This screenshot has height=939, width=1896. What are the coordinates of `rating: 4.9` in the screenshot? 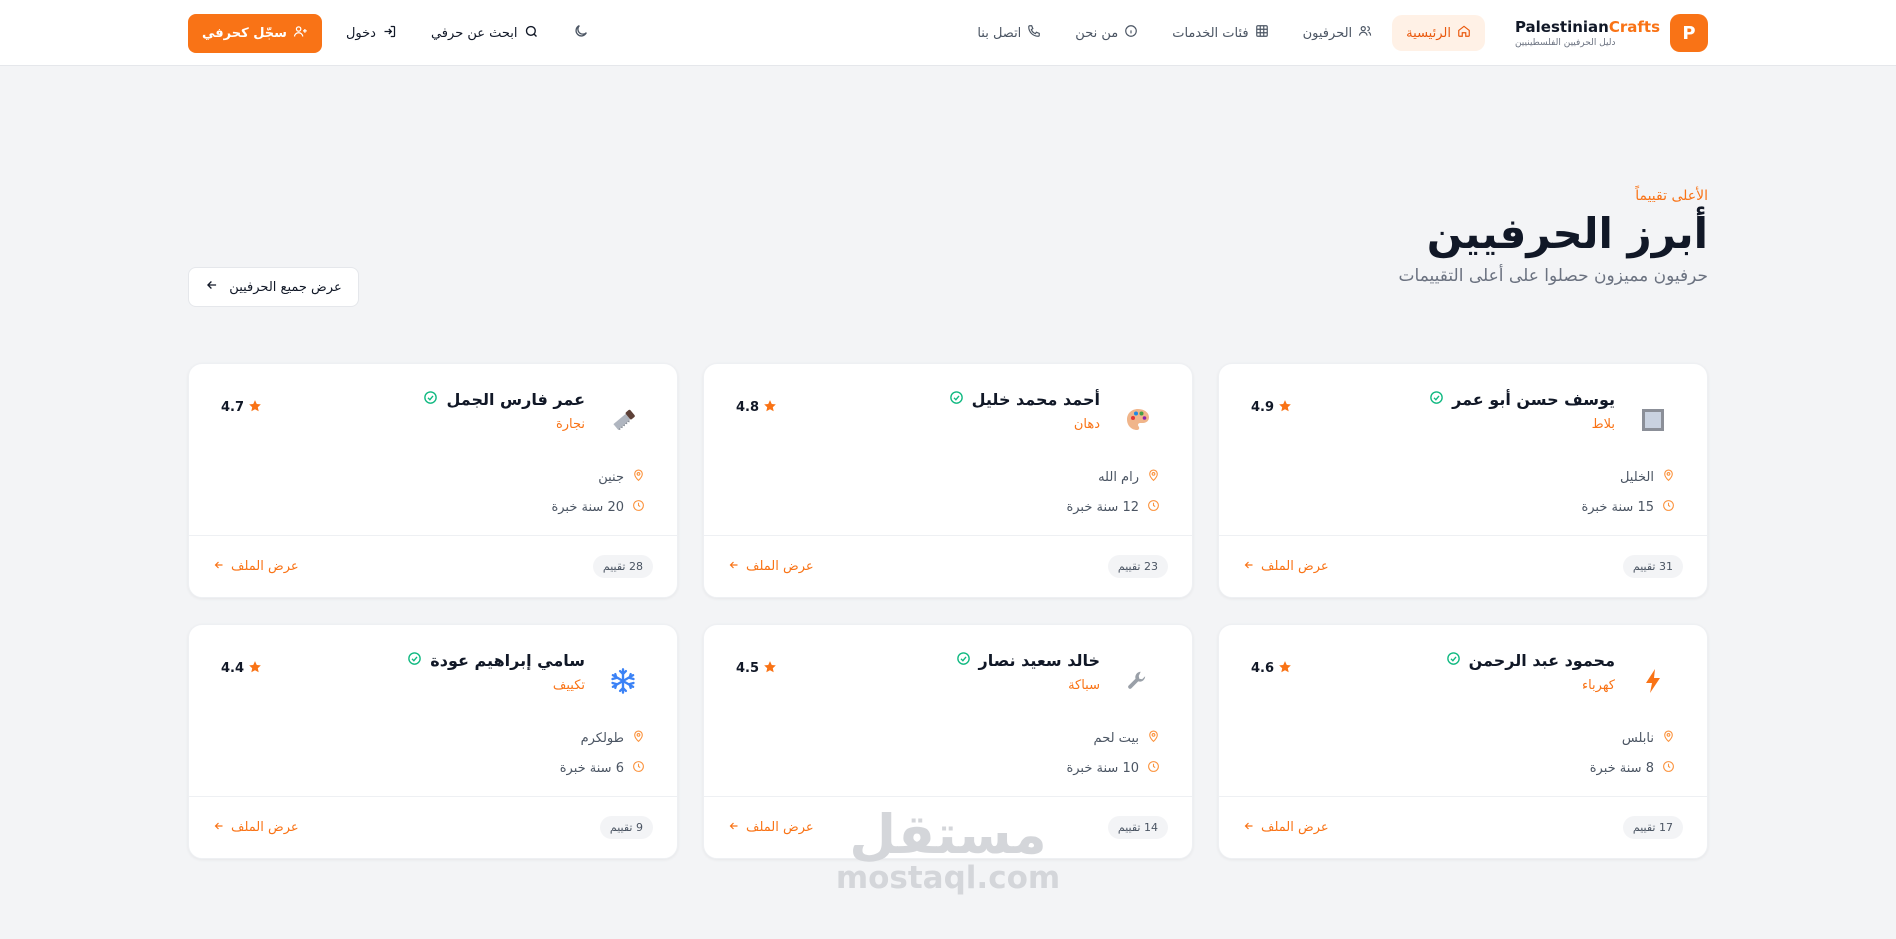 It's located at (1271, 407).